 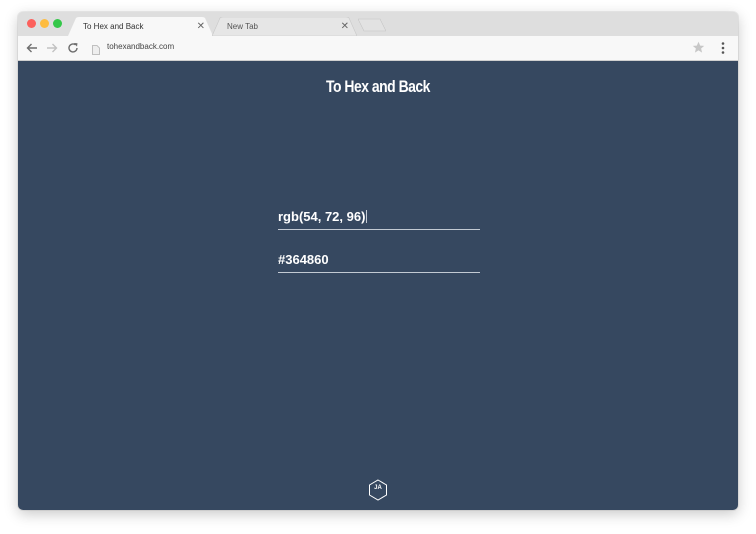 I want to click on new-tab-shape, so click(x=372, y=25).